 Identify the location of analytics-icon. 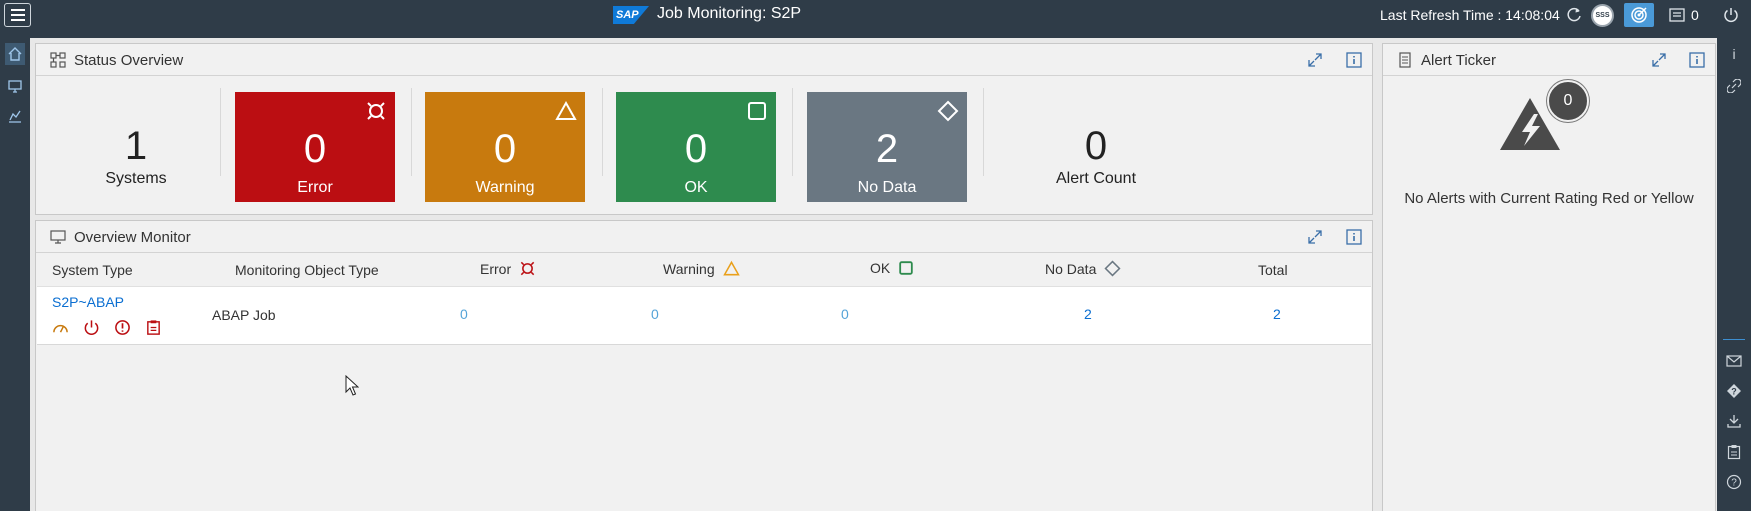
(15, 116).